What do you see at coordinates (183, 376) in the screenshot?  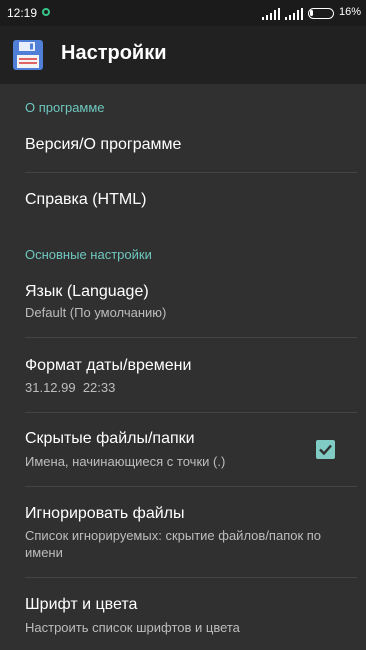 I see `settings-item-date-format: Формат даты/времени 31.12.99 22:33` at bounding box center [183, 376].